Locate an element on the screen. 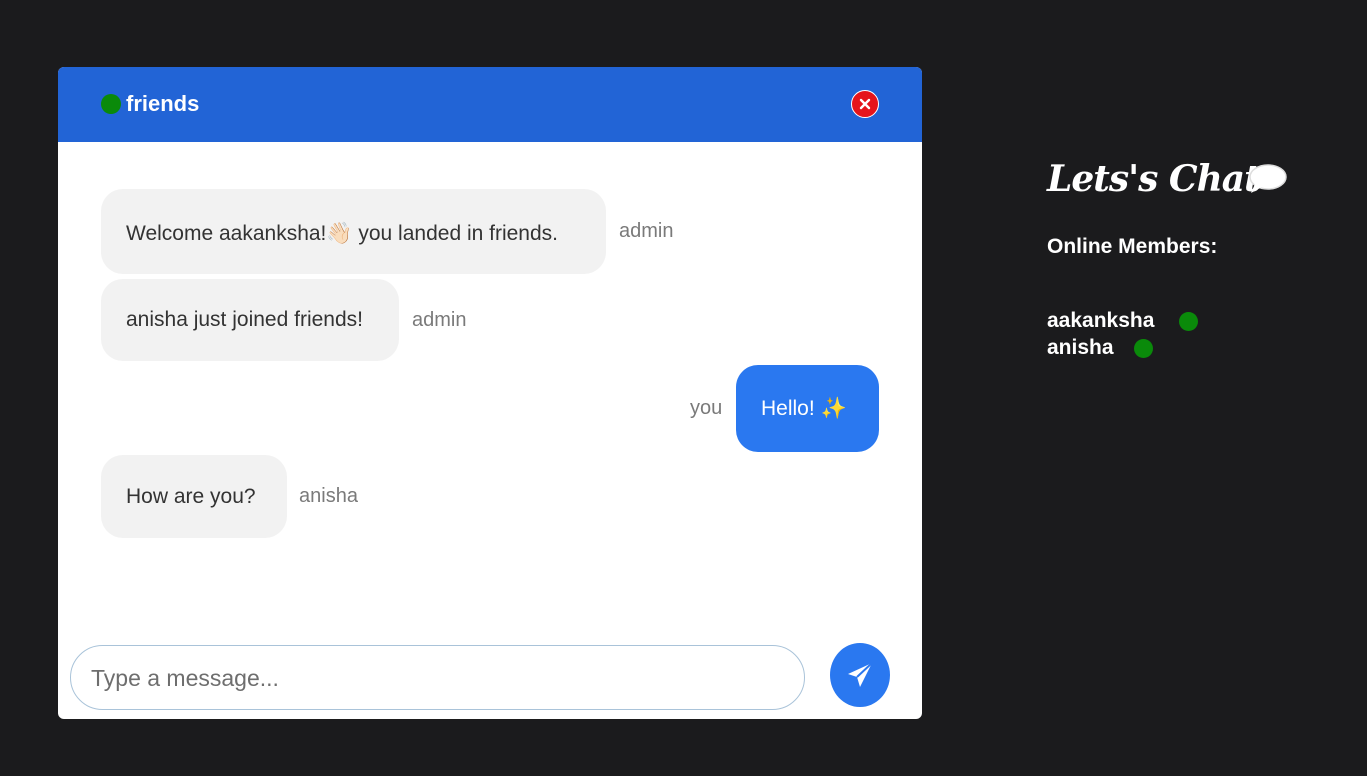 Image resolution: width=1367 pixels, height=776 pixels. send-button is located at coordinates (860, 675).